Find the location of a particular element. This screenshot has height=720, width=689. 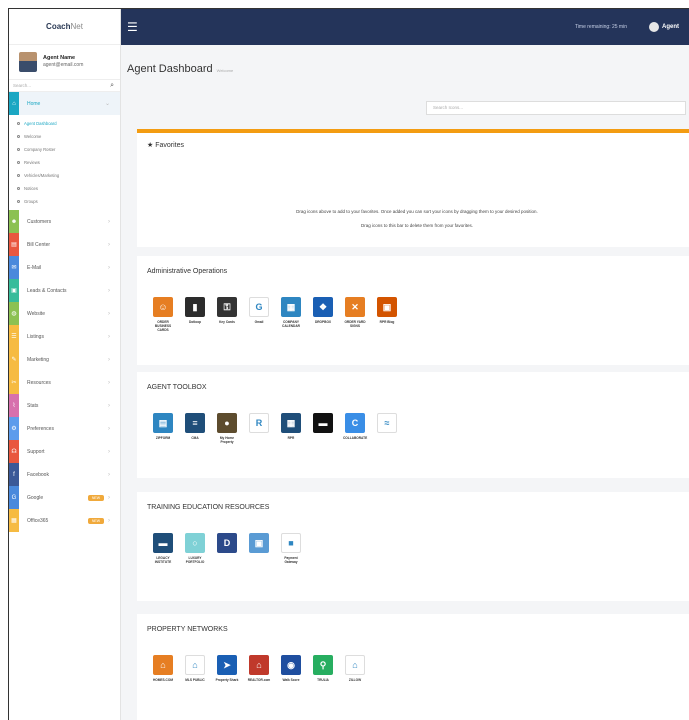

megaphone-icon: ✎ is located at coordinates (14, 359).